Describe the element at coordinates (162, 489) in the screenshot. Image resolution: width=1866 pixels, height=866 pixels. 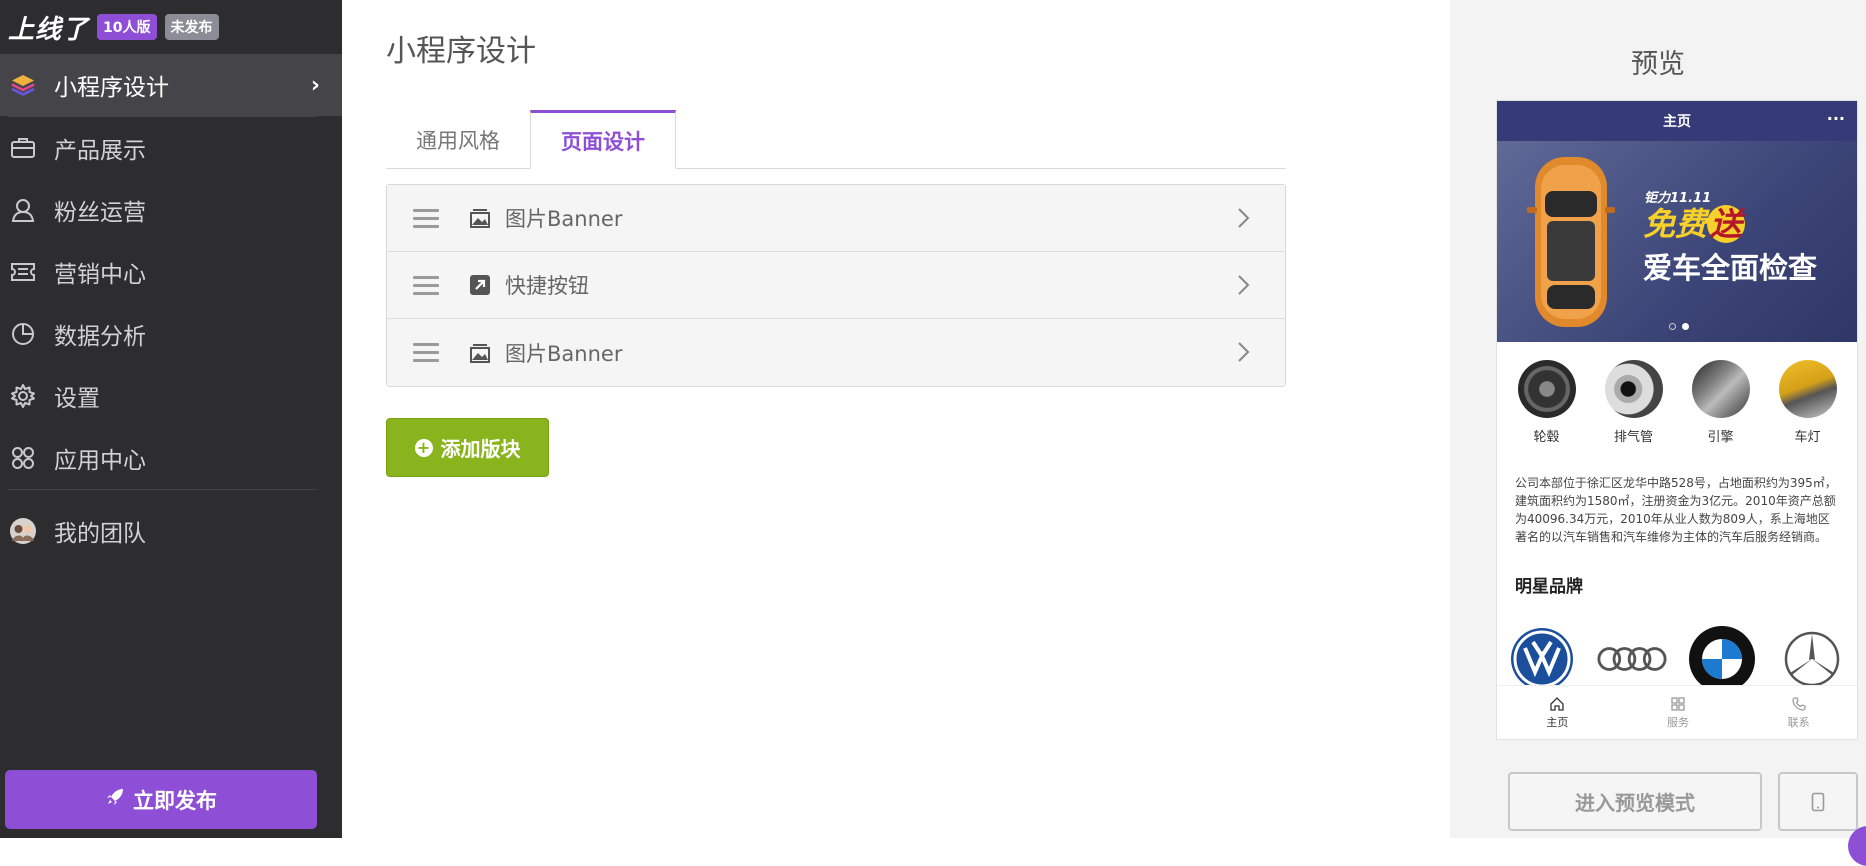
I see `divider` at that location.